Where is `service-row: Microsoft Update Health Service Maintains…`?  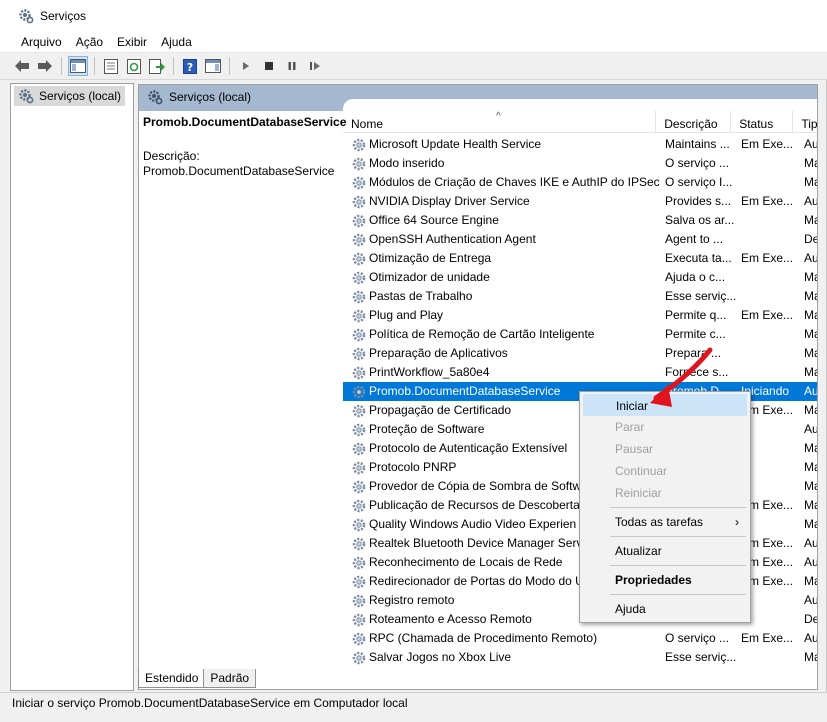
service-row: Microsoft Update Health Service Maintains… is located at coordinates (580, 144).